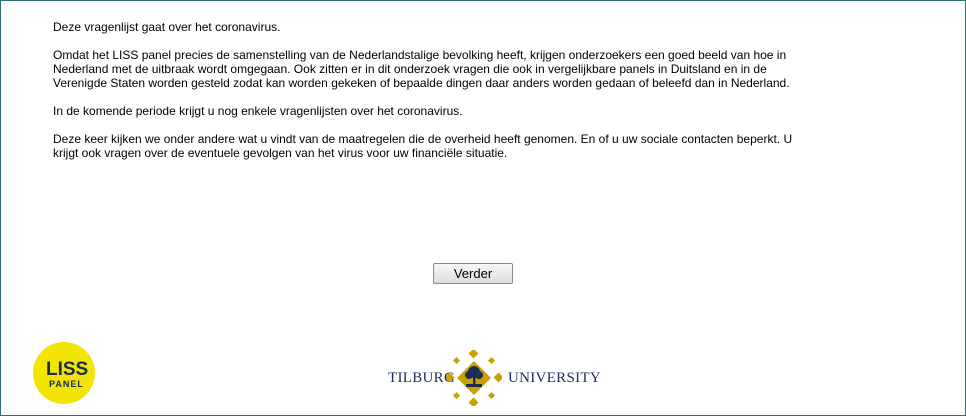 This screenshot has width=966, height=416. I want to click on svg-text: PANEL, so click(66, 384).